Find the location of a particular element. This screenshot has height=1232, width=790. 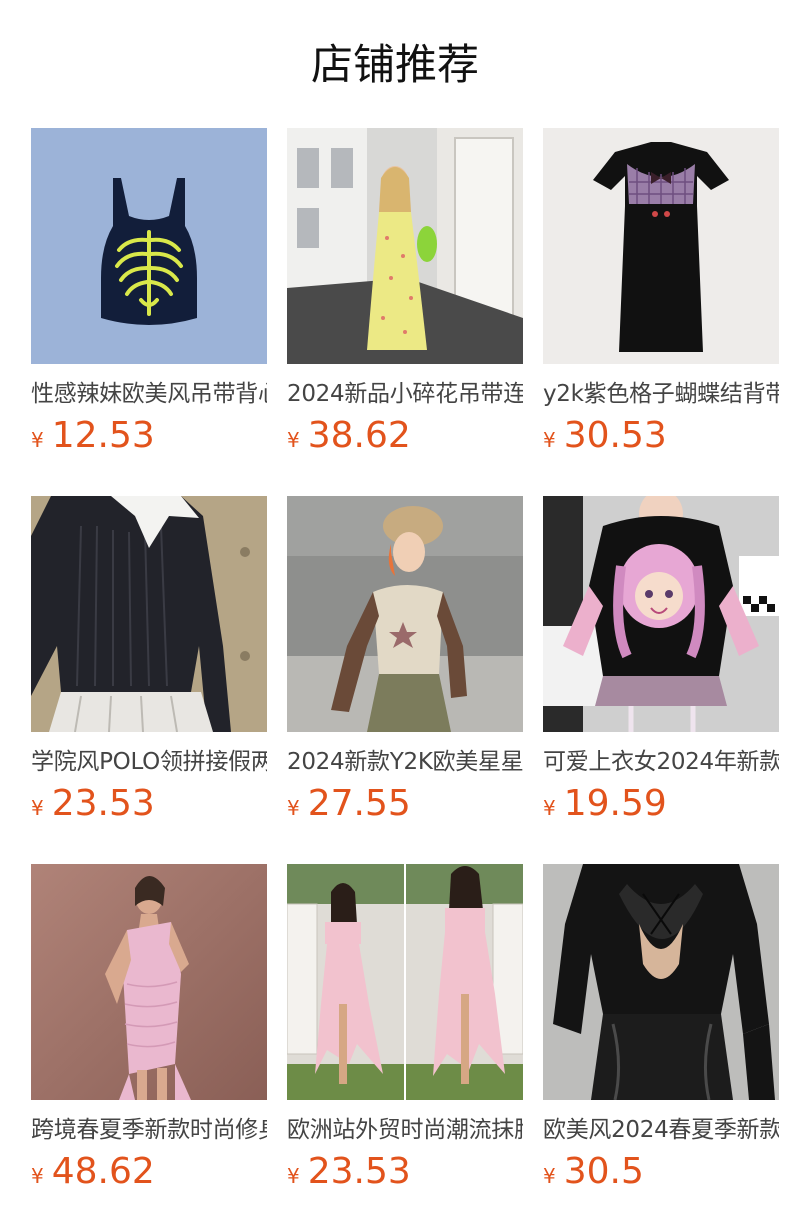

product-card: 欧美风2024春夏季新款镂空绑带上衣 ¥ 30.5 is located at coordinates (661, 1028).